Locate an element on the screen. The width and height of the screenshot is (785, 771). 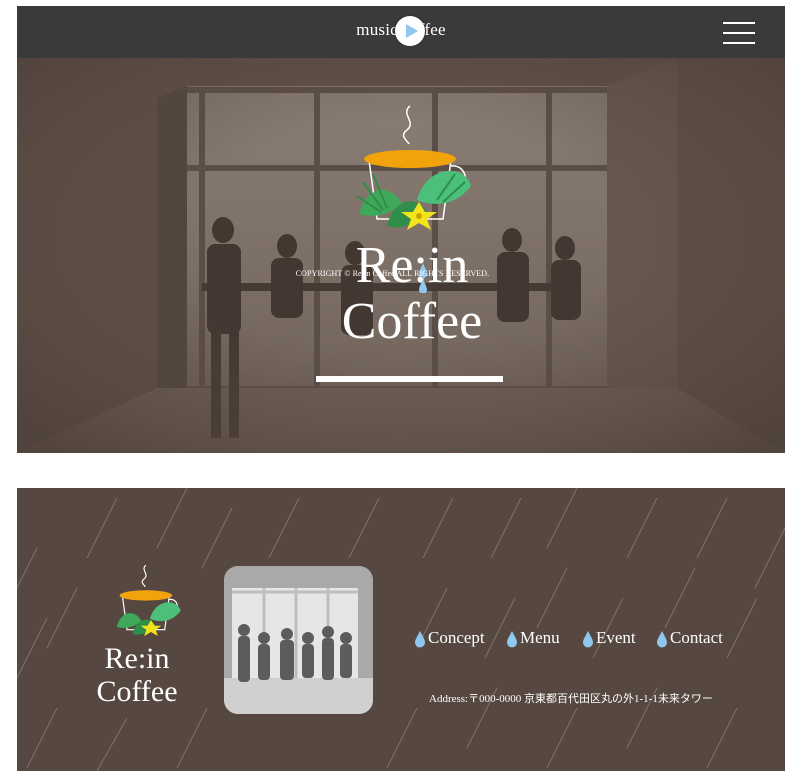
footer-logo-line2: Coffee is located at coordinates (137, 691).